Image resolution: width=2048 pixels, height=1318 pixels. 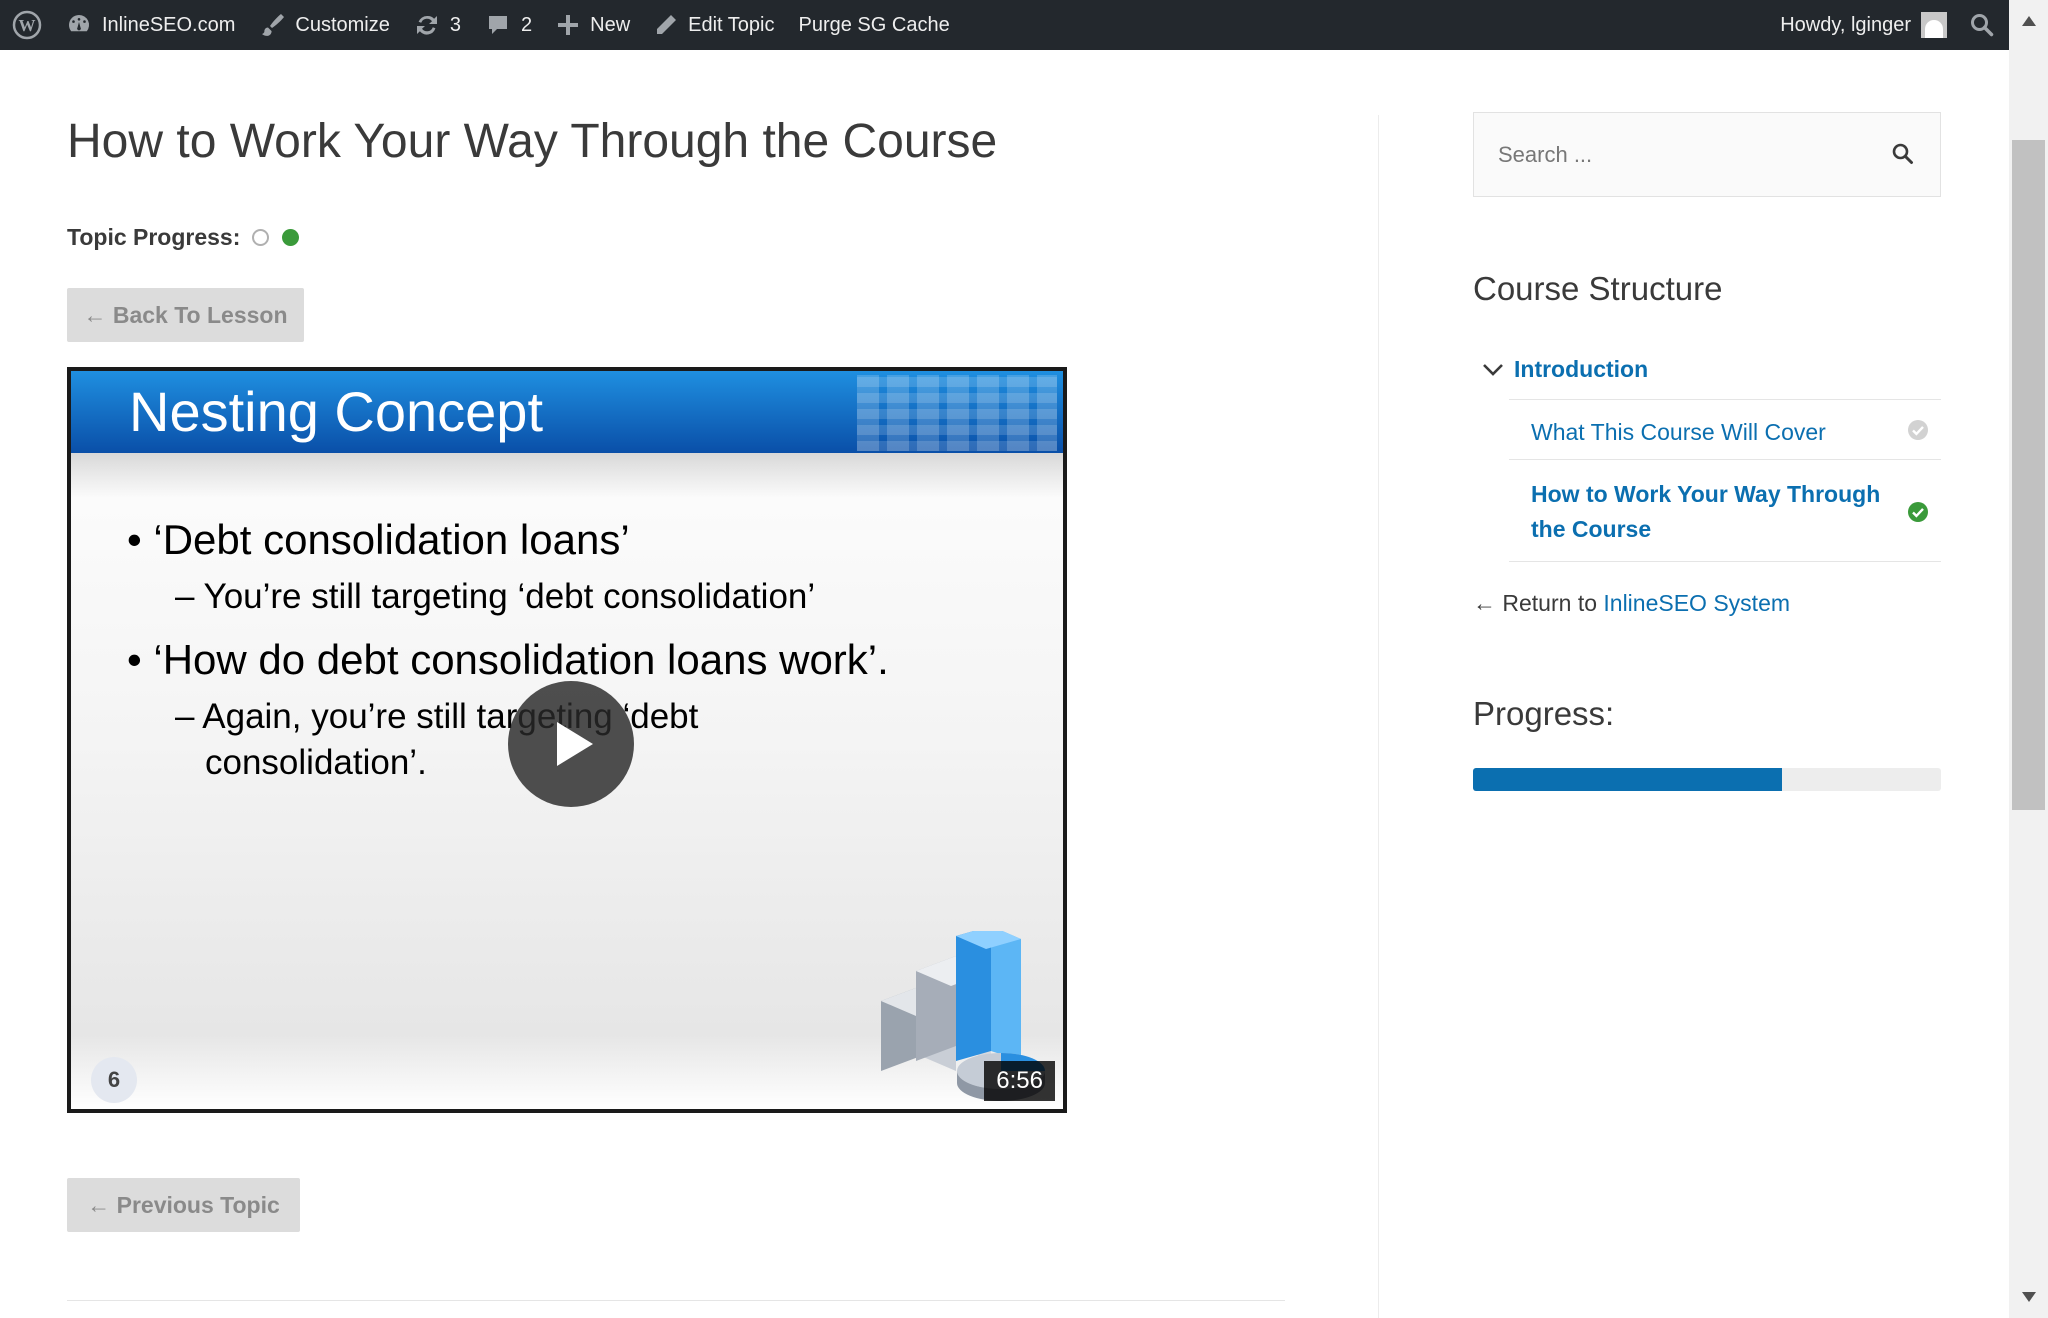 I want to click on customize-label: Customize, so click(x=342, y=24).